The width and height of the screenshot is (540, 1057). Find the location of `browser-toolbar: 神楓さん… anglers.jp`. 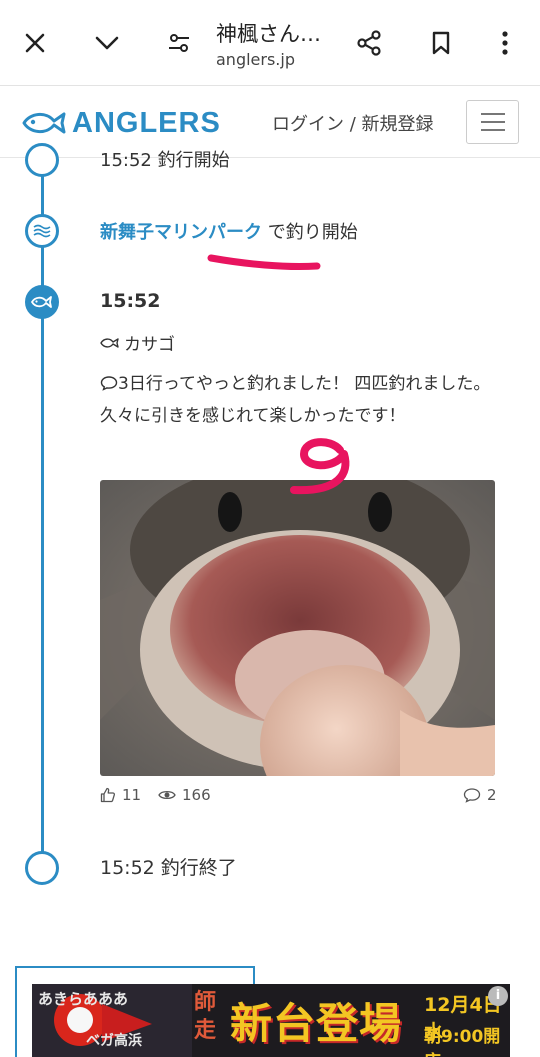

browser-toolbar: 神楓さん… anglers.jp is located at coordinates (270, 43).